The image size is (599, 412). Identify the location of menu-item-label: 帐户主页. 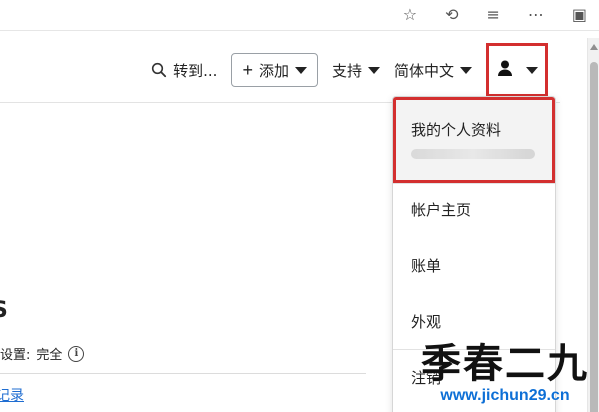
(441, 210).